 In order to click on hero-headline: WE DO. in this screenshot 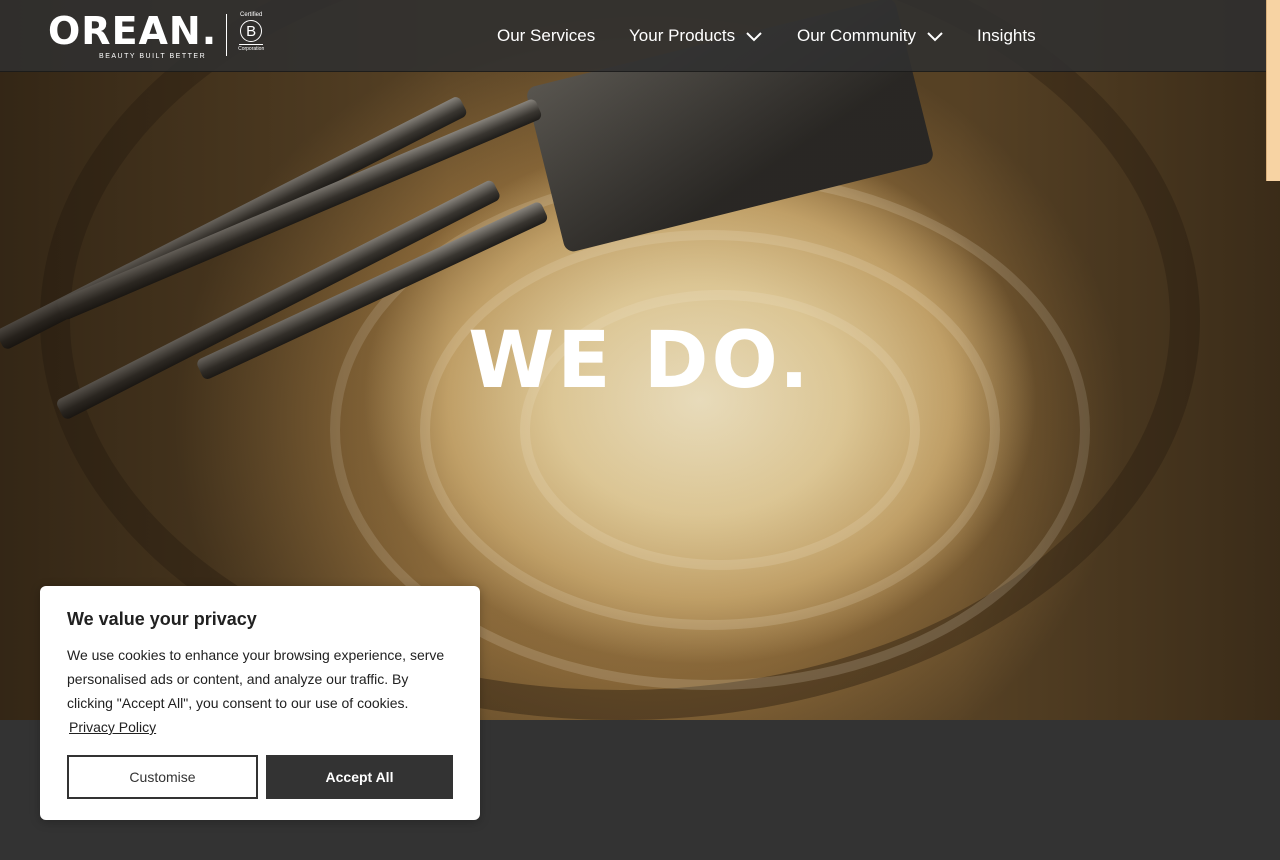, I will do `click(640, 361)`.